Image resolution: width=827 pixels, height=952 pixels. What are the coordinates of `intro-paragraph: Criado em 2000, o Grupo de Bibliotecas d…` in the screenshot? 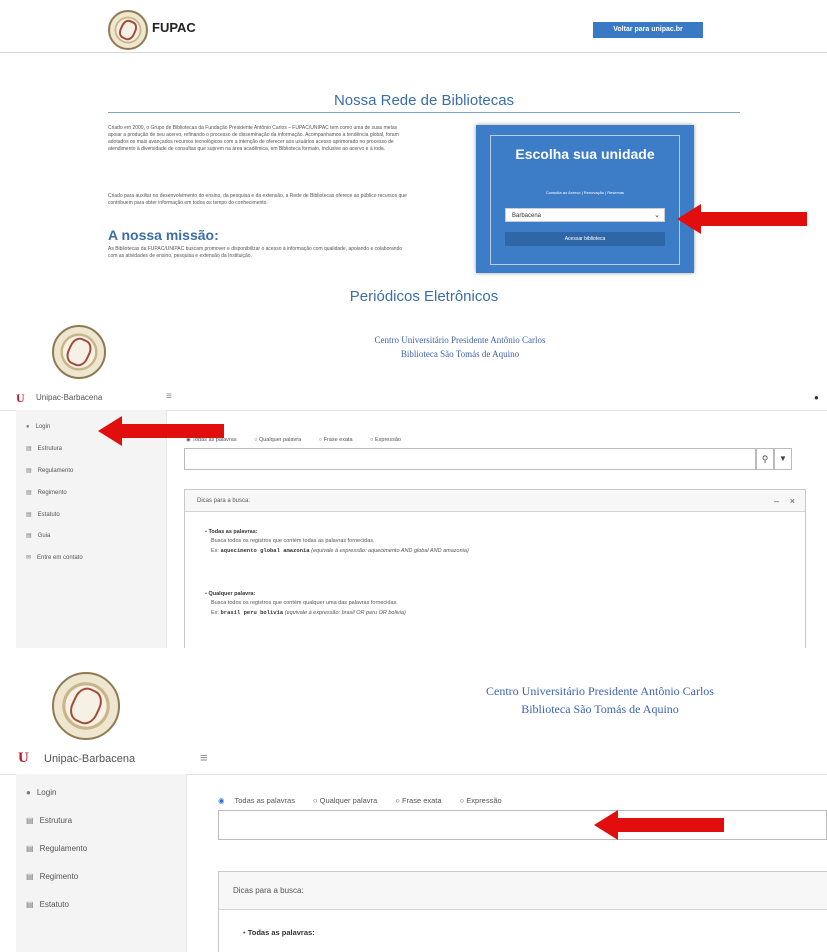 It's located at (253, 138).